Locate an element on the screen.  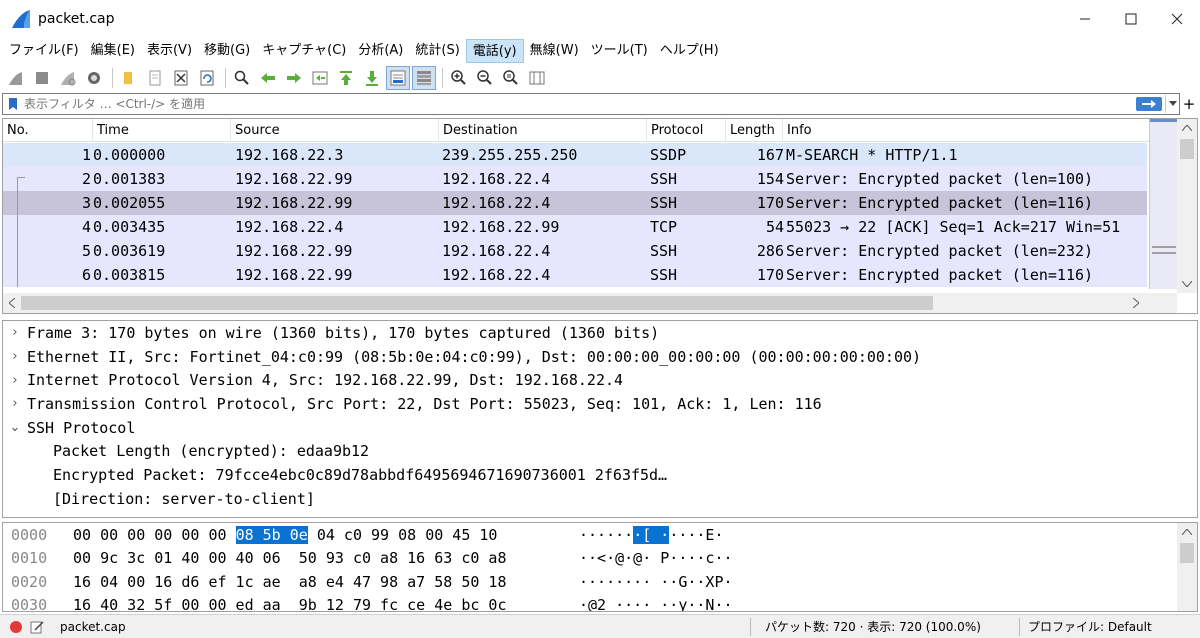
edit-comment-icon is located at coordinates (37, 627).